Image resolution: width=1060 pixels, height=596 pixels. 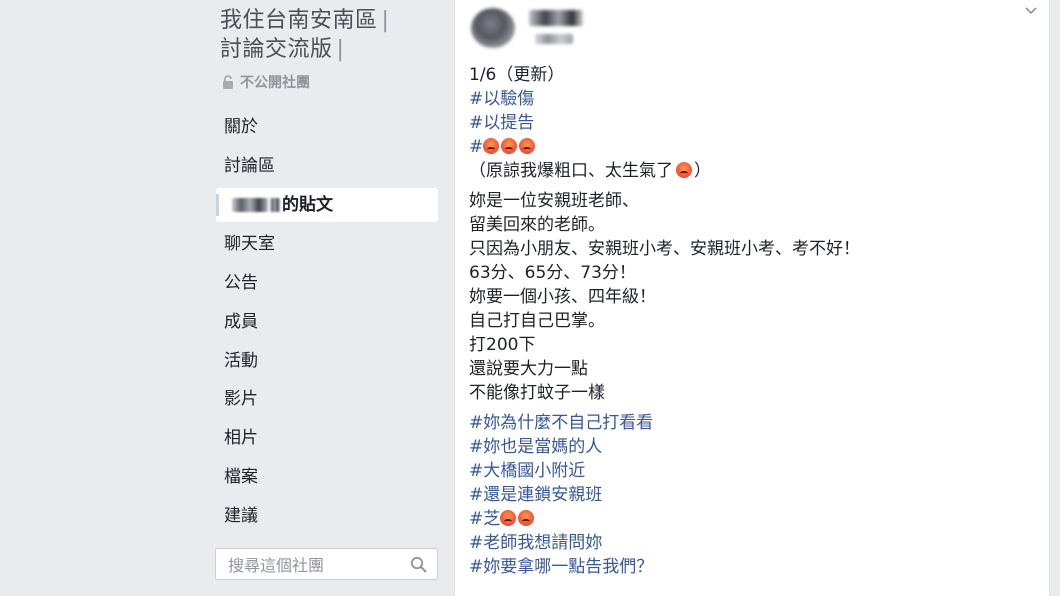 I want to click on nav-item-members: 成員, so click(x=241, y=322).